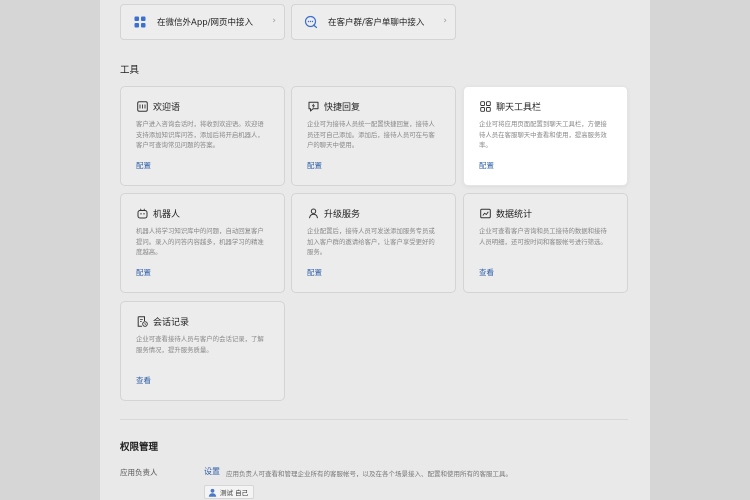 The image size is (750, 500). I want to click on tool-name: 欢迎语, so click(167, 107).